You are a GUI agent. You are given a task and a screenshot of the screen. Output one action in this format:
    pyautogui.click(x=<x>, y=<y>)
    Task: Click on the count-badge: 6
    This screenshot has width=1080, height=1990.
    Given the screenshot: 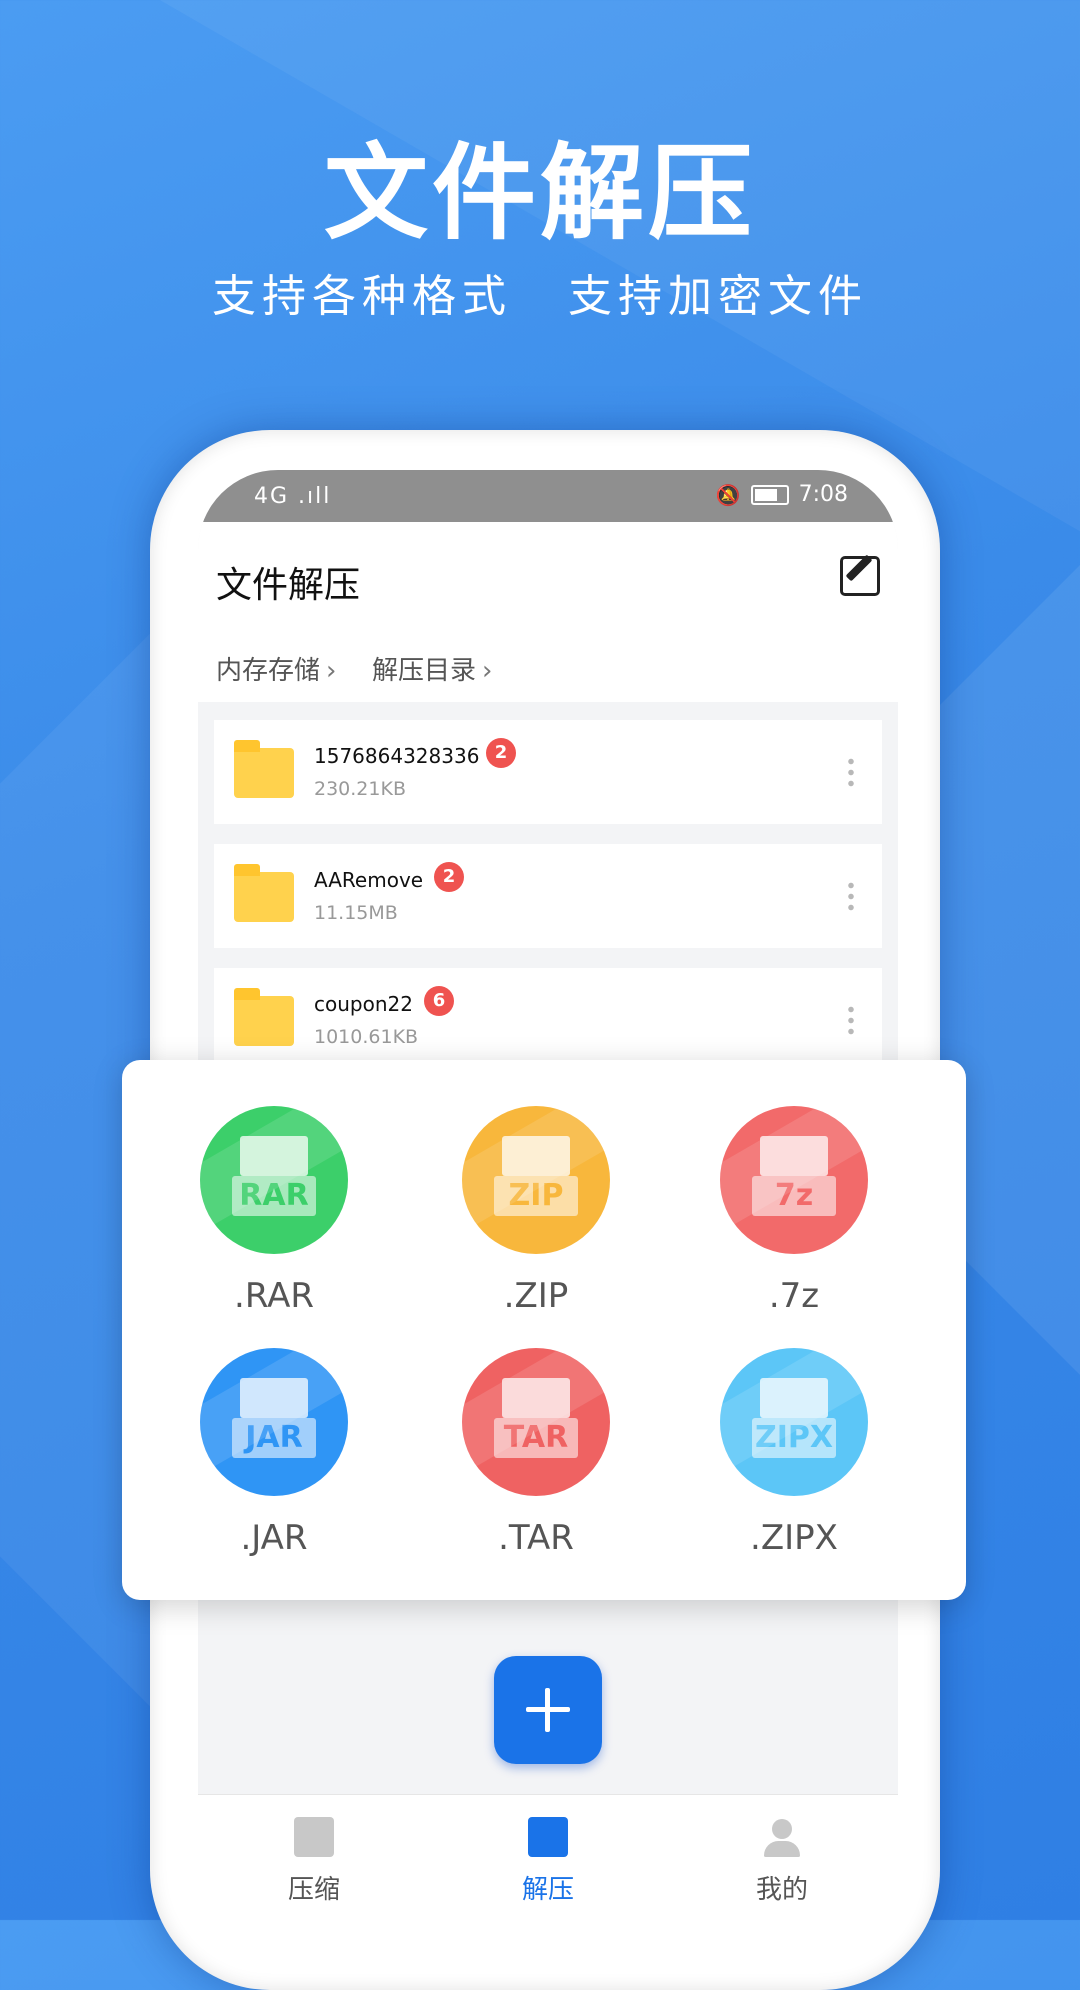 What is the action you would take?
    pyautogui.click(x=439, y=1001)
    